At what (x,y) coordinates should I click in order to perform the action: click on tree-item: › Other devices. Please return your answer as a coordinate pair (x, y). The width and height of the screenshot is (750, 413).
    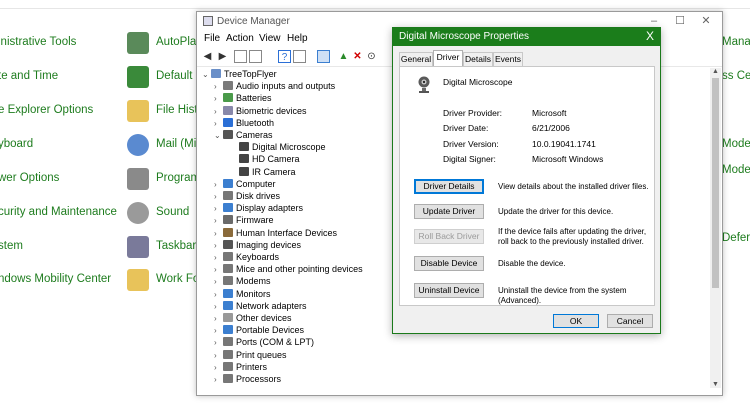
    Looking at the image, I should click on (253, 318).